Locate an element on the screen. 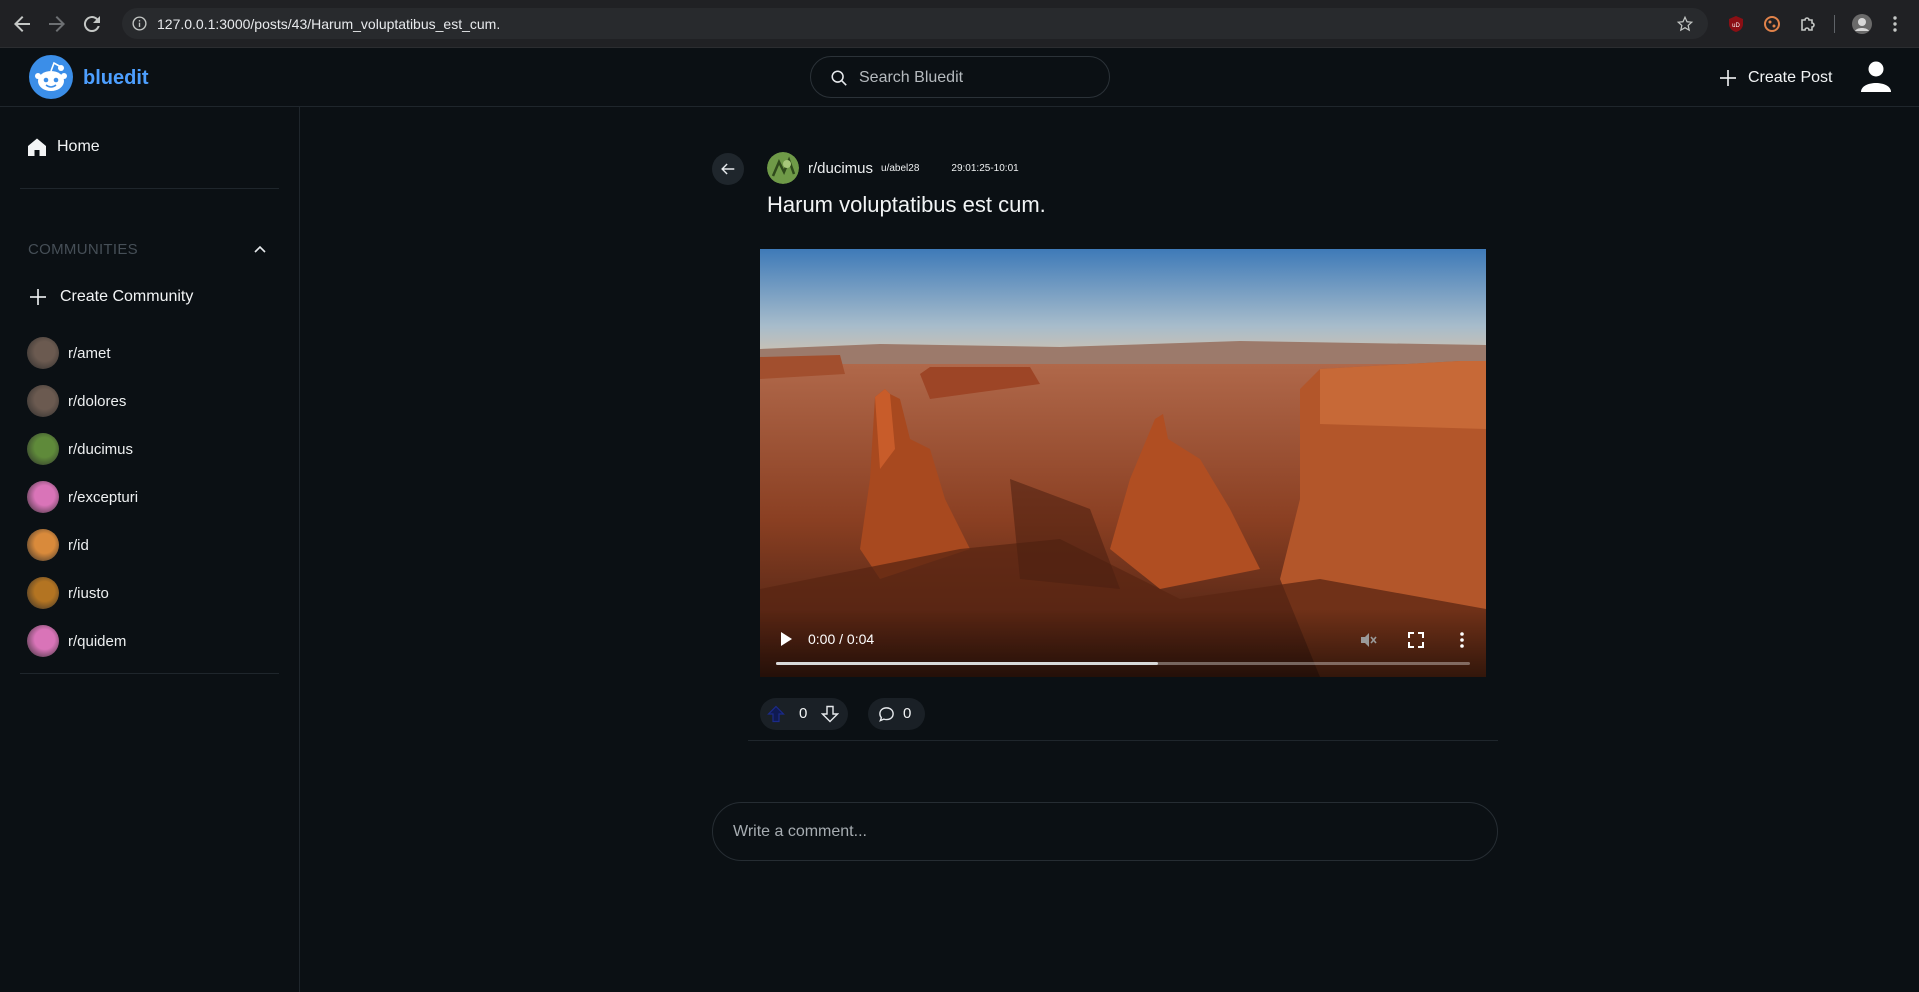 The height and width of the screenshot is (992, 1919). community-label: r/iusto is located at coordinates (88, 593).